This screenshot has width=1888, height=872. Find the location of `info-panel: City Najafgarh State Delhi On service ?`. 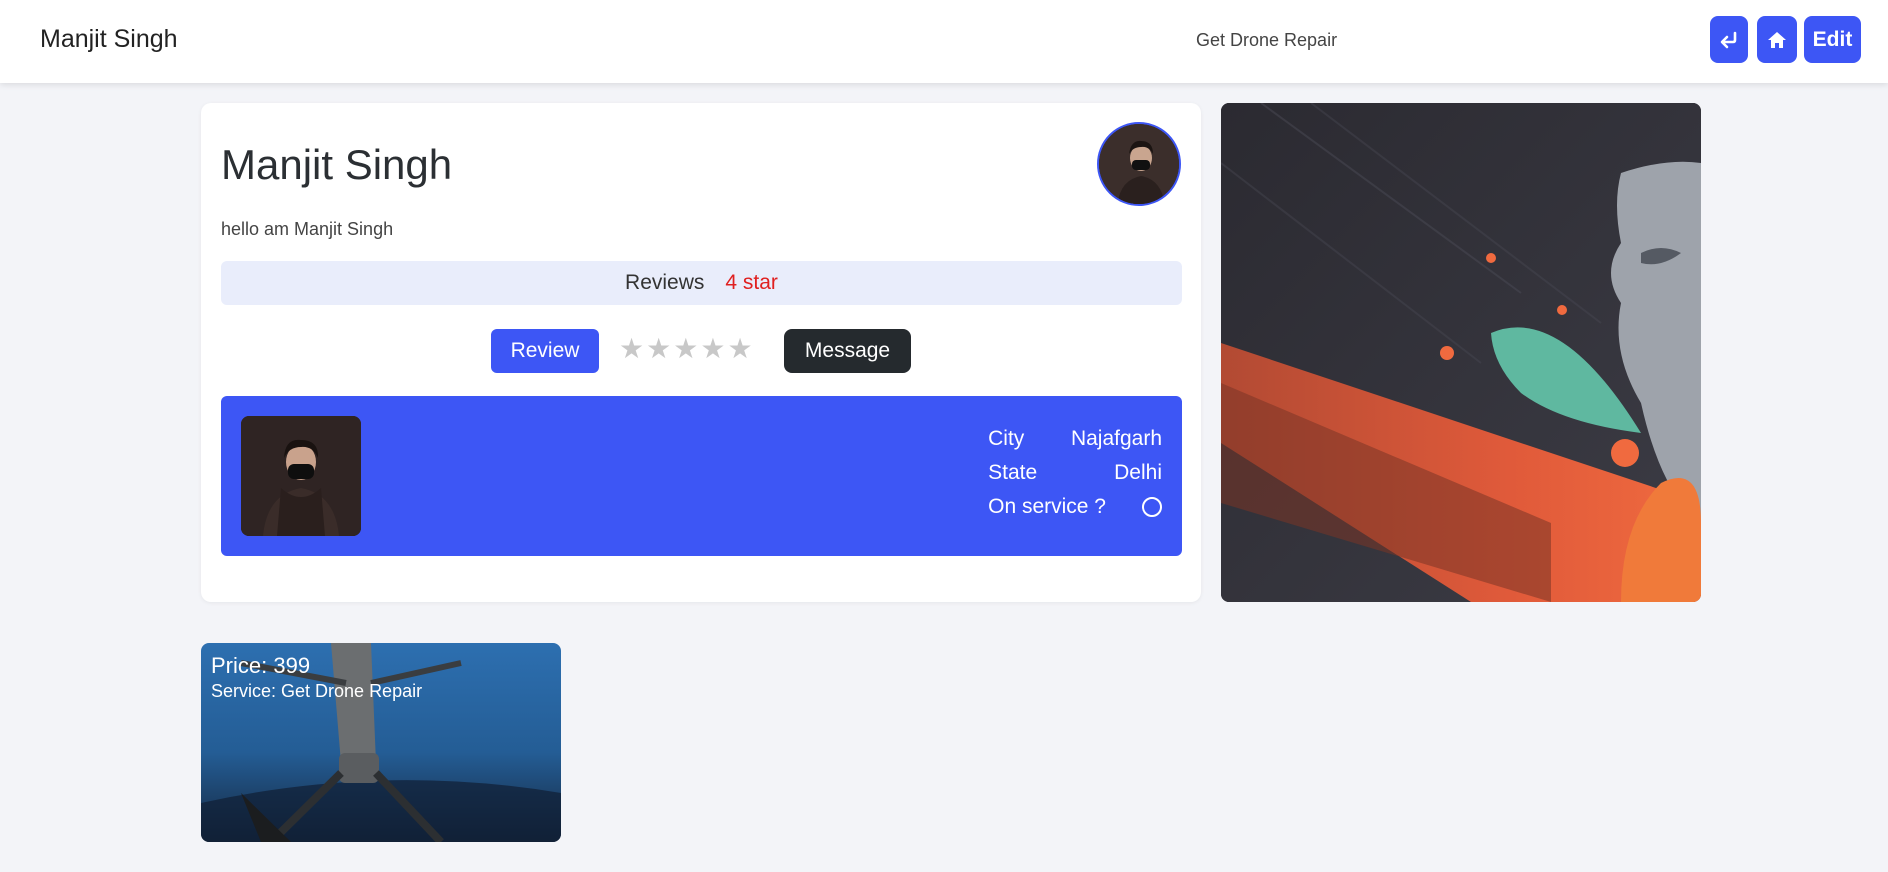

info-panel: City Najafgarh State Delhi On service ? is located at coordinates (701, 476).